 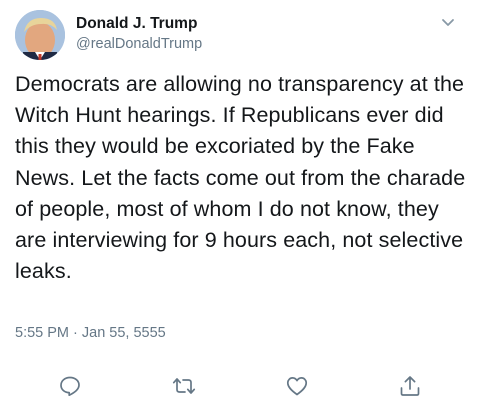 I want to click on avatar, so click(x=40, y=35).